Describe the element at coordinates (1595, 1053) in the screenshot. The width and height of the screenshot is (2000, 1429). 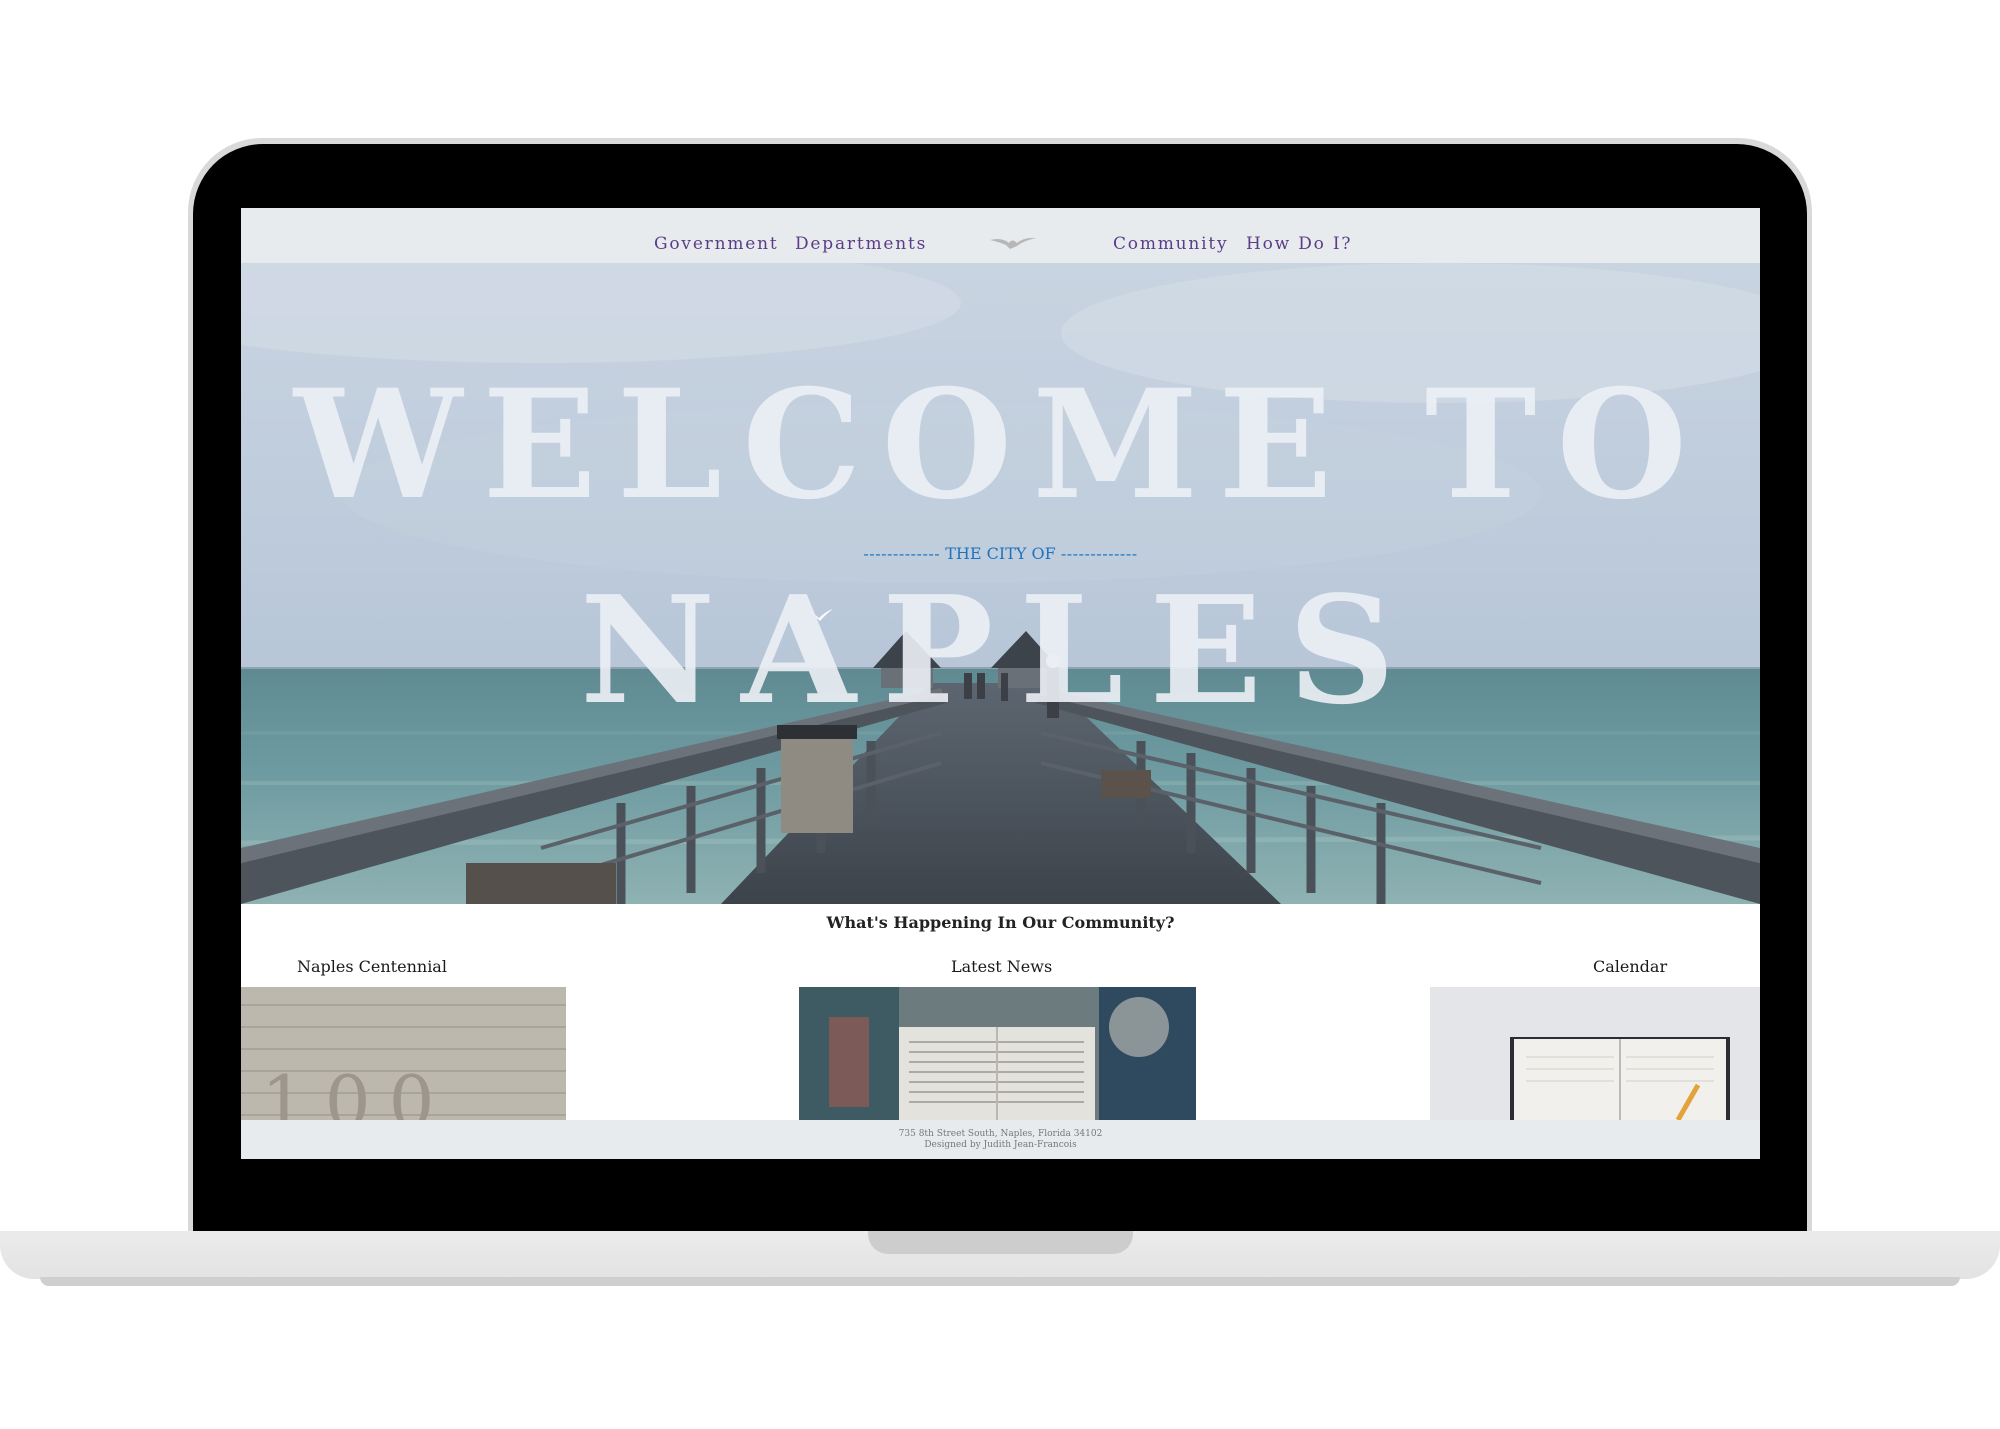
I see `planner-photo` at that location.